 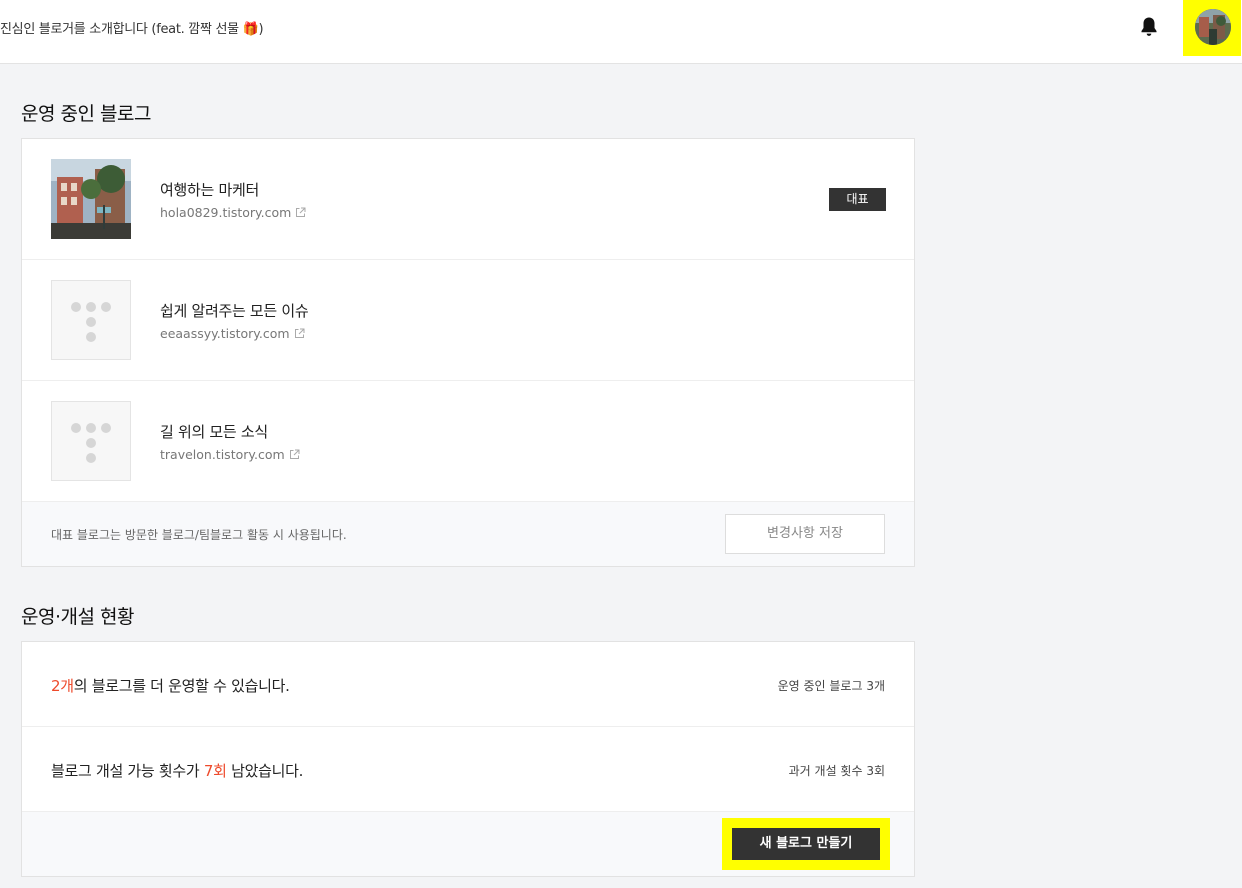 What do you see at coordinates (468, 320) in the screenshot?
I see `blog-item: 쉽게 알려주는 모든 이슈 eeaassyy.tistory.com` at bounding box center [468, 320].